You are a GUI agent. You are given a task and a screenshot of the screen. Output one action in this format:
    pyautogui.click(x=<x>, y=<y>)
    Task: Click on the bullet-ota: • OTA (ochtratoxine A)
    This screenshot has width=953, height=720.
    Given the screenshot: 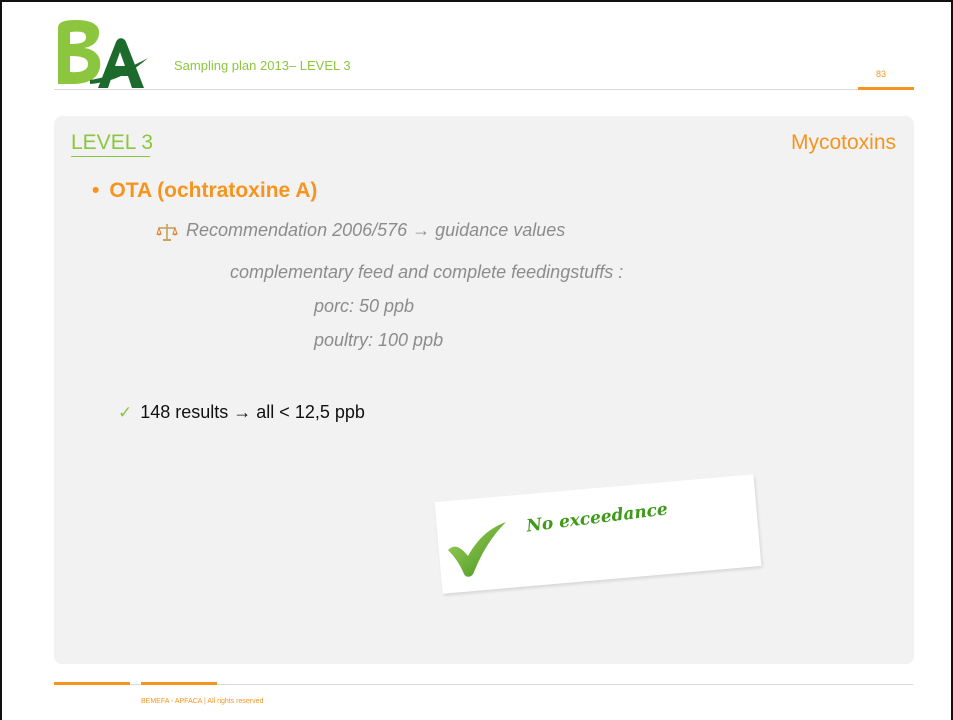 What is the action you would take?
    pyautogui.click(x=204, y=190)
    